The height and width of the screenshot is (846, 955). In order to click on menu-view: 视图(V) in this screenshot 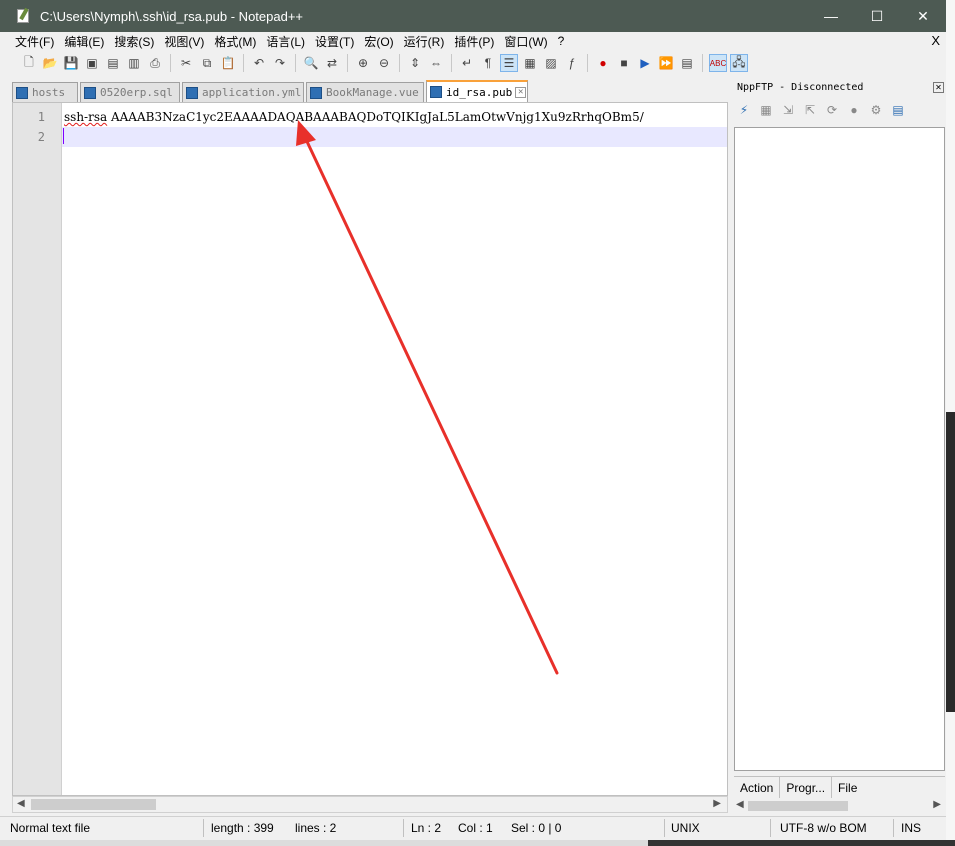, I will do `click(184, 41)`.